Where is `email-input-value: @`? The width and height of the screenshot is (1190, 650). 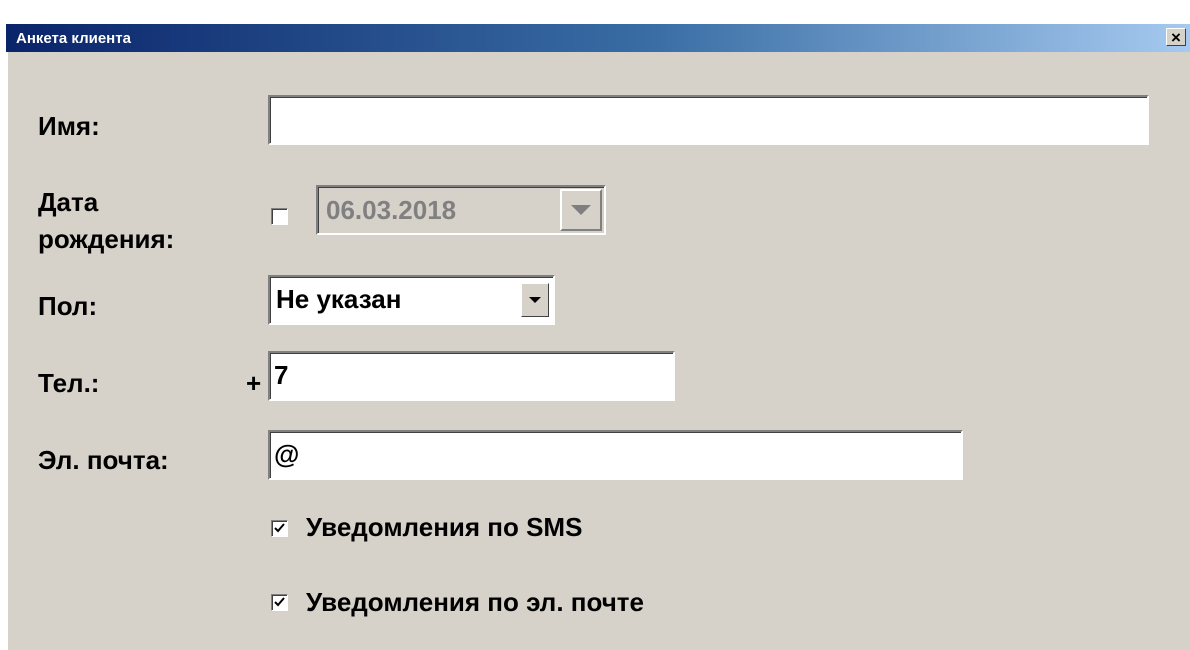
email-input-value: @ is located at coordinates (287, 454).